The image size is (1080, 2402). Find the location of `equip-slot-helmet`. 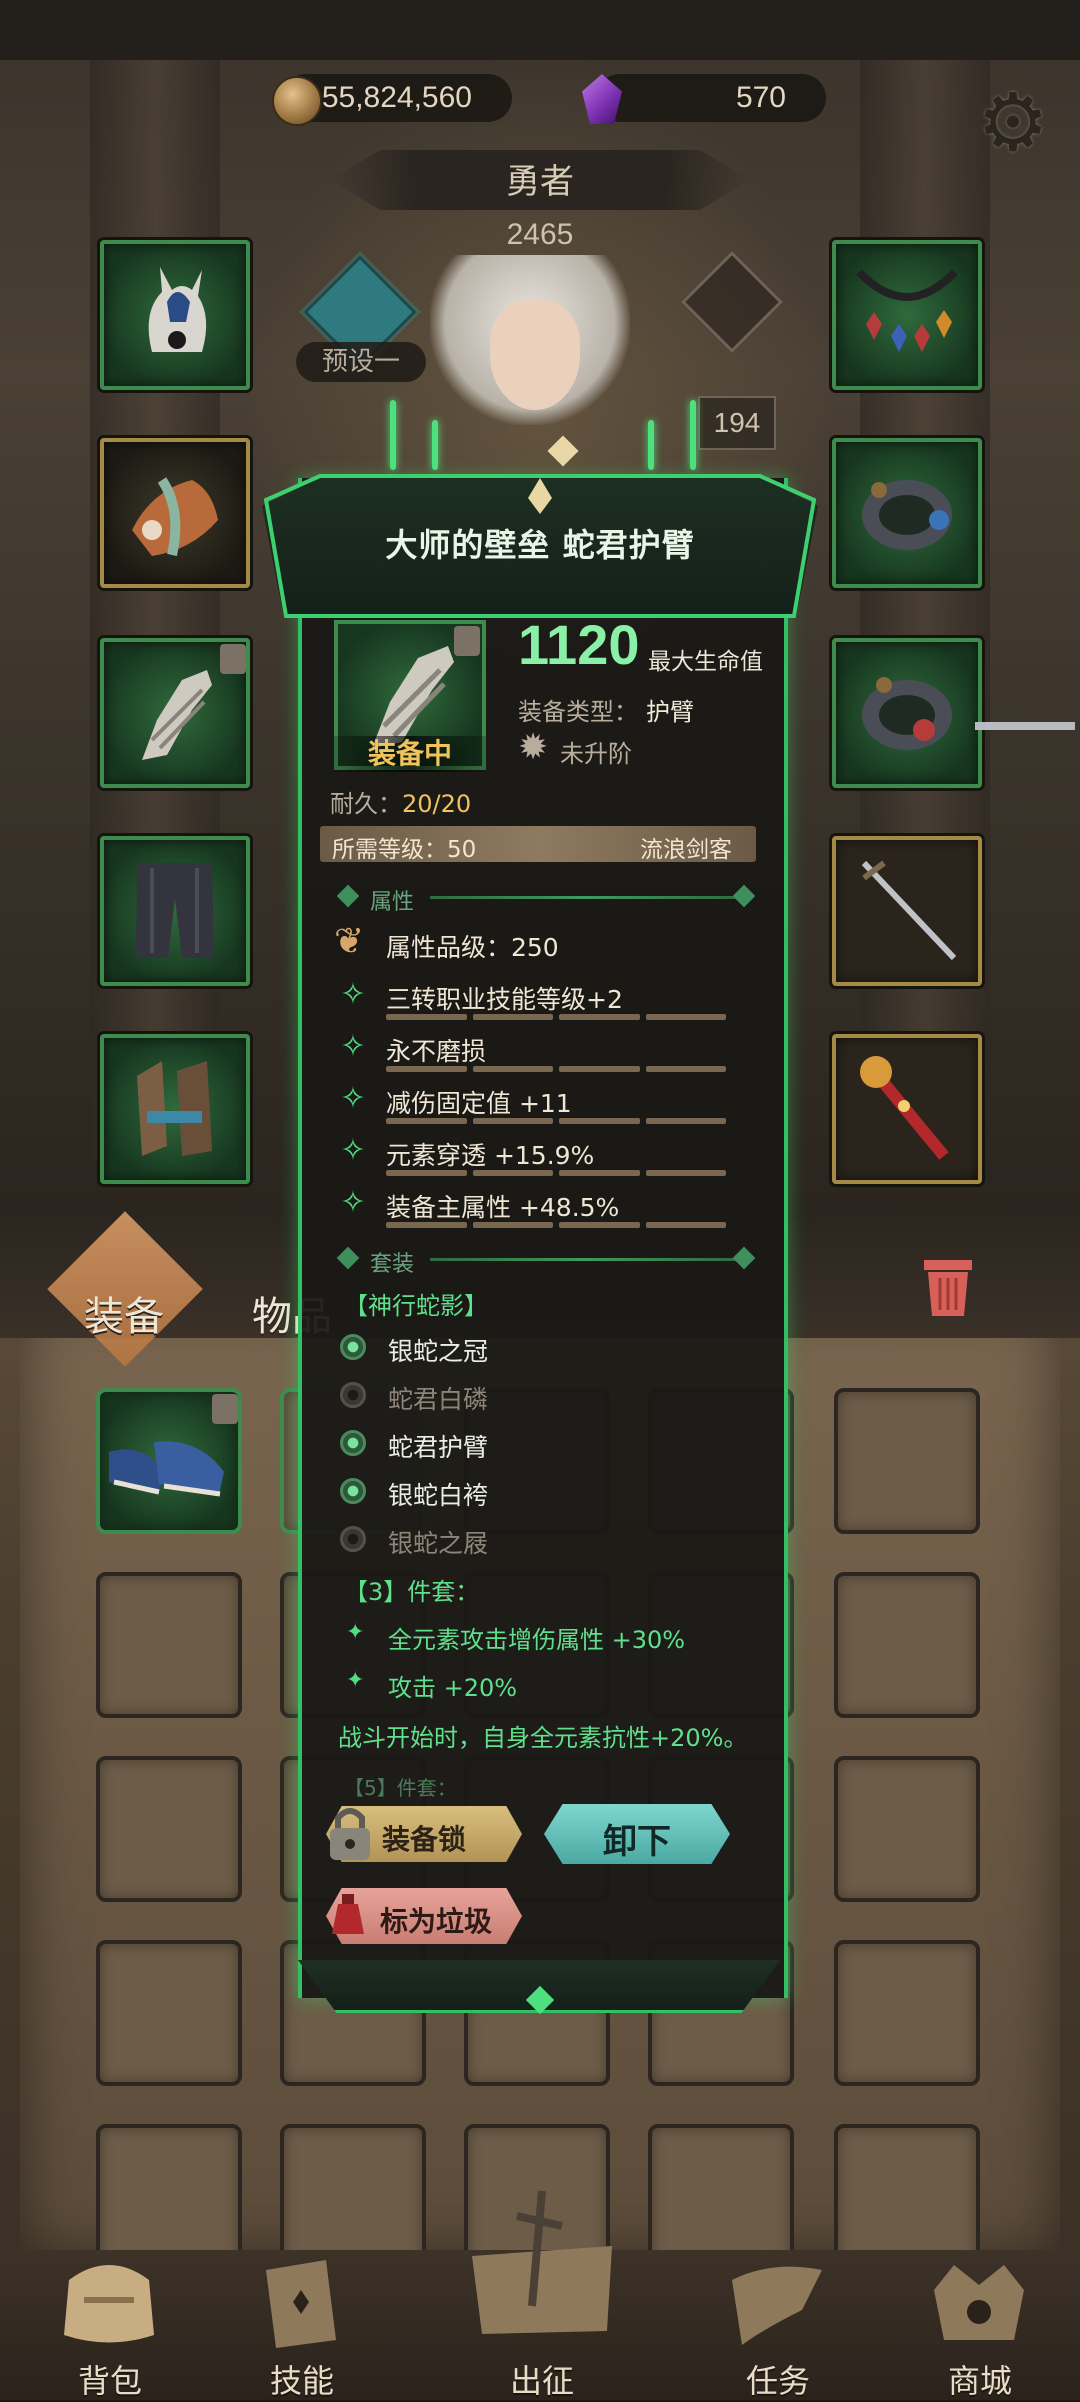

equip-slot-helmet is located at coordinates (175, 315).